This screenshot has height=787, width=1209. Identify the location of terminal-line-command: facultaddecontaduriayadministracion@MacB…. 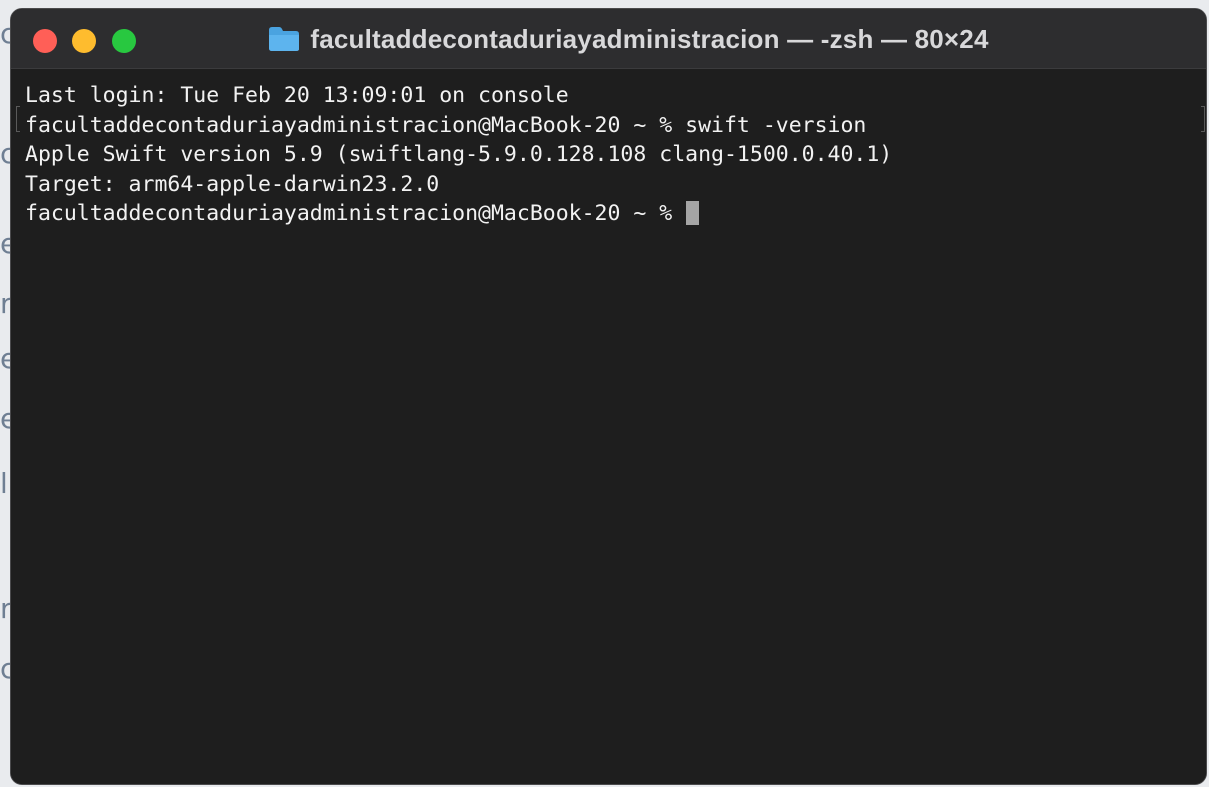
(446, 125).